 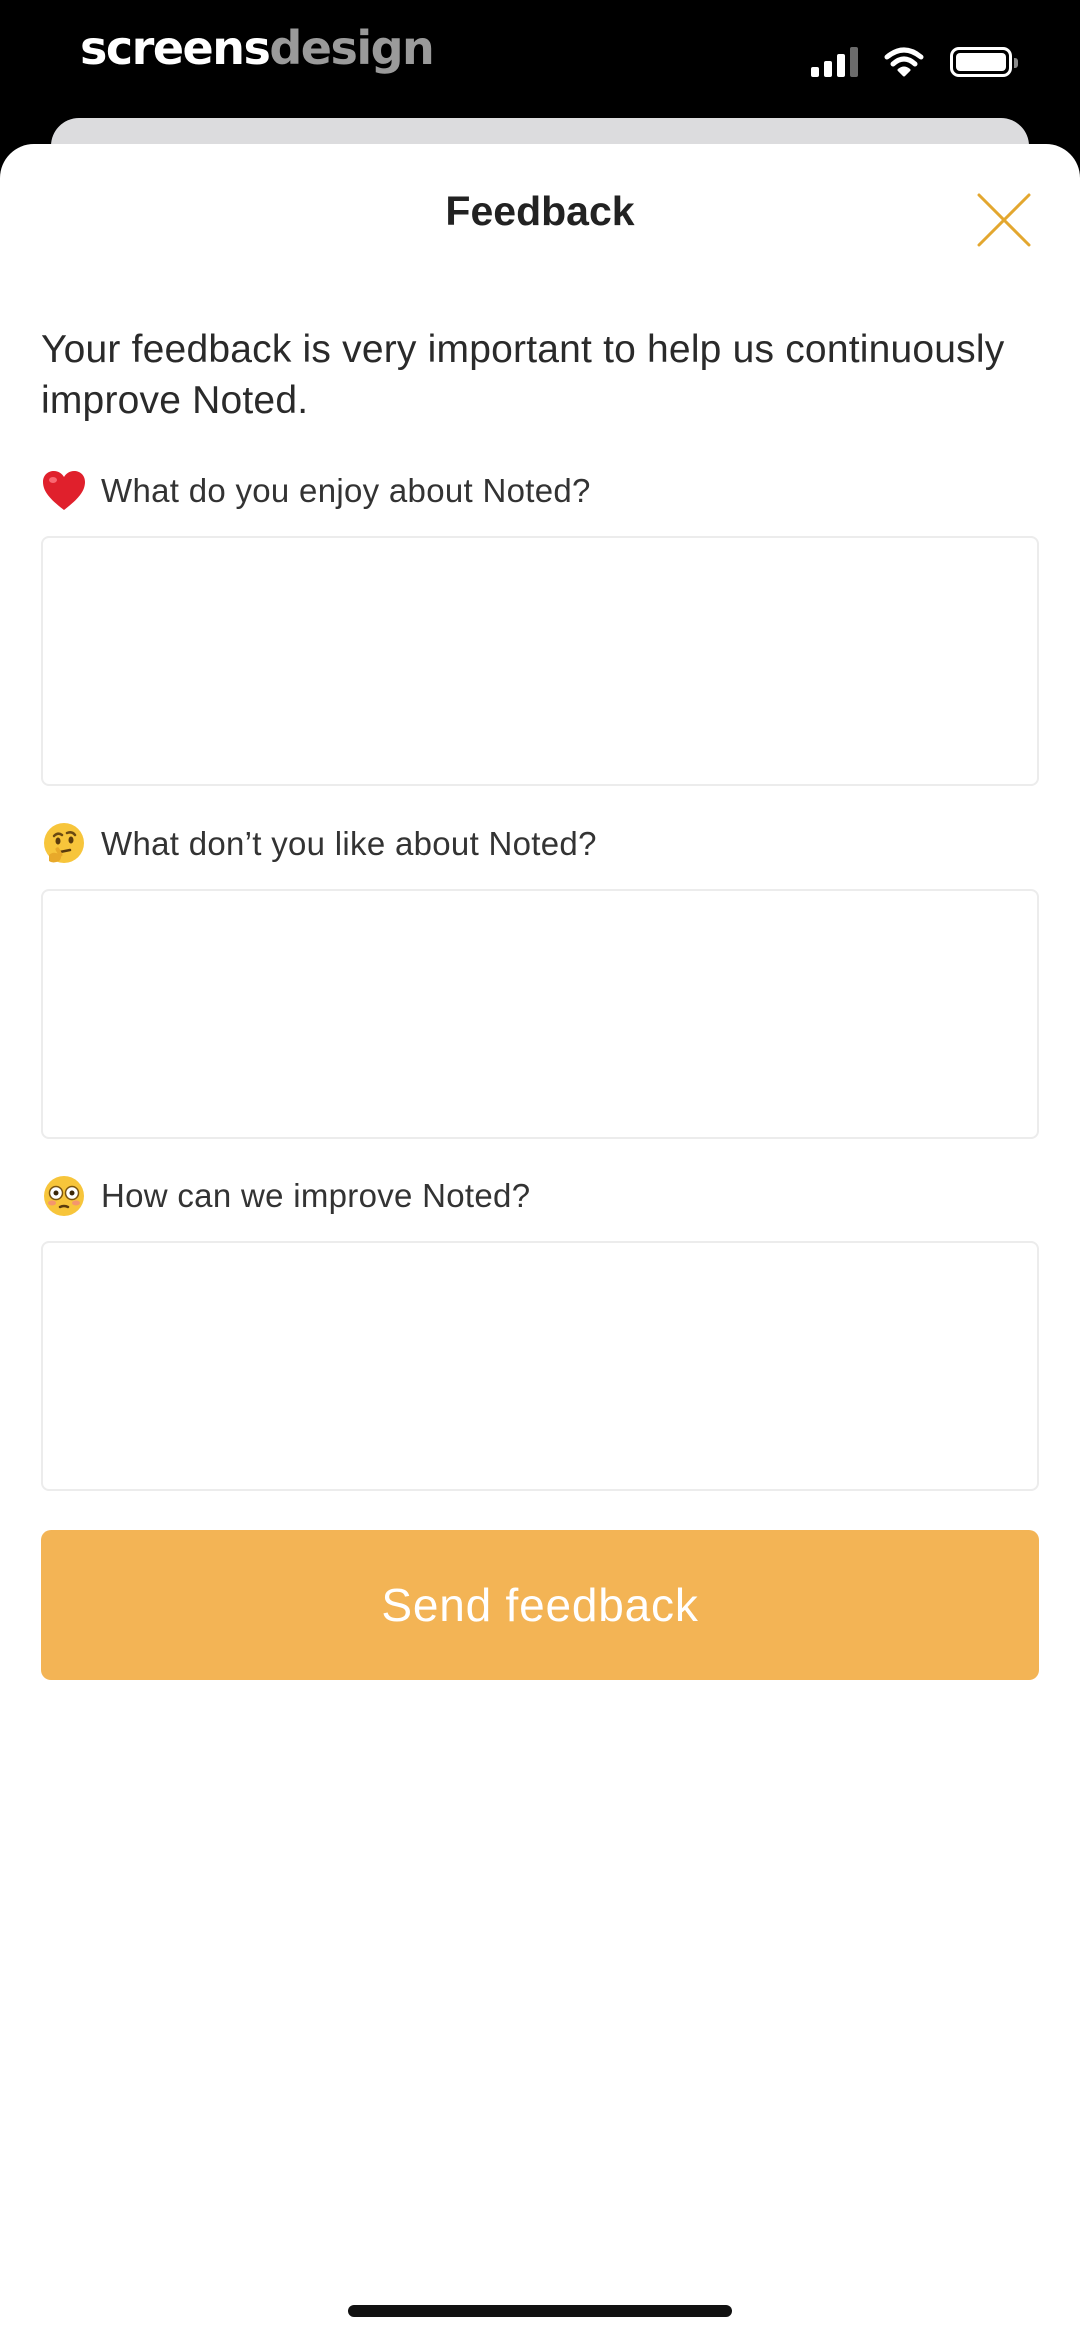 I want to click on dislike-input, so click(x=540, y=1014).